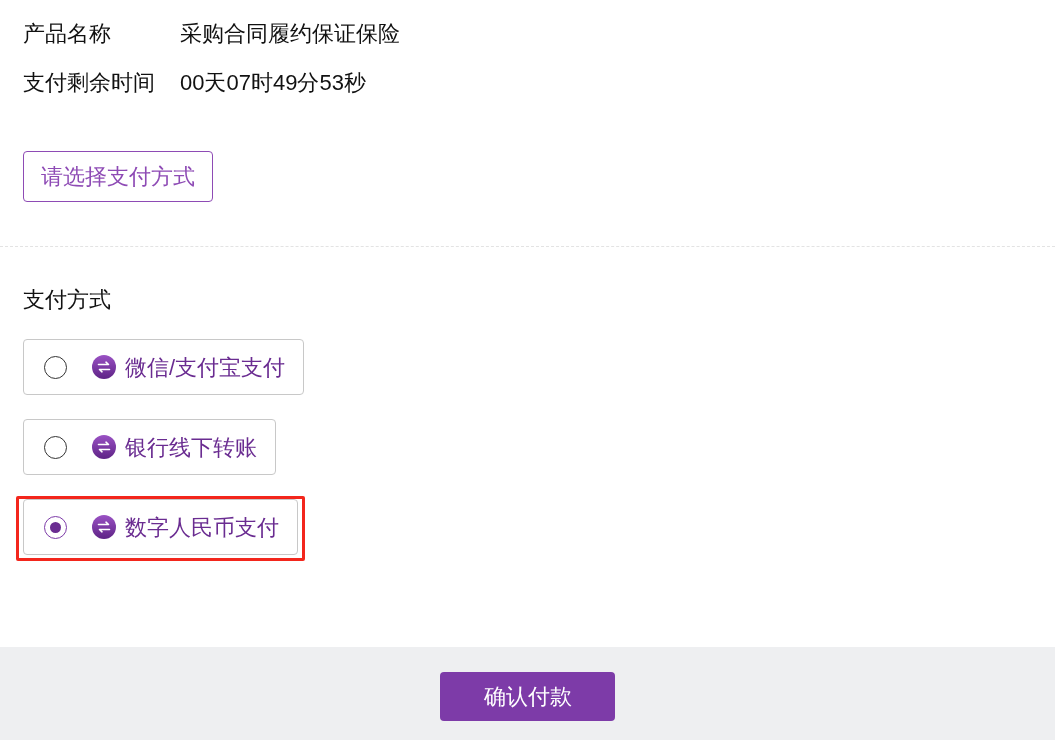 Image resolution: width=1055 pixels, height=740 pixels. Describe the element at coordinates (67, 299) in the screenshot. I see `section-title: 支付方式` at that location.